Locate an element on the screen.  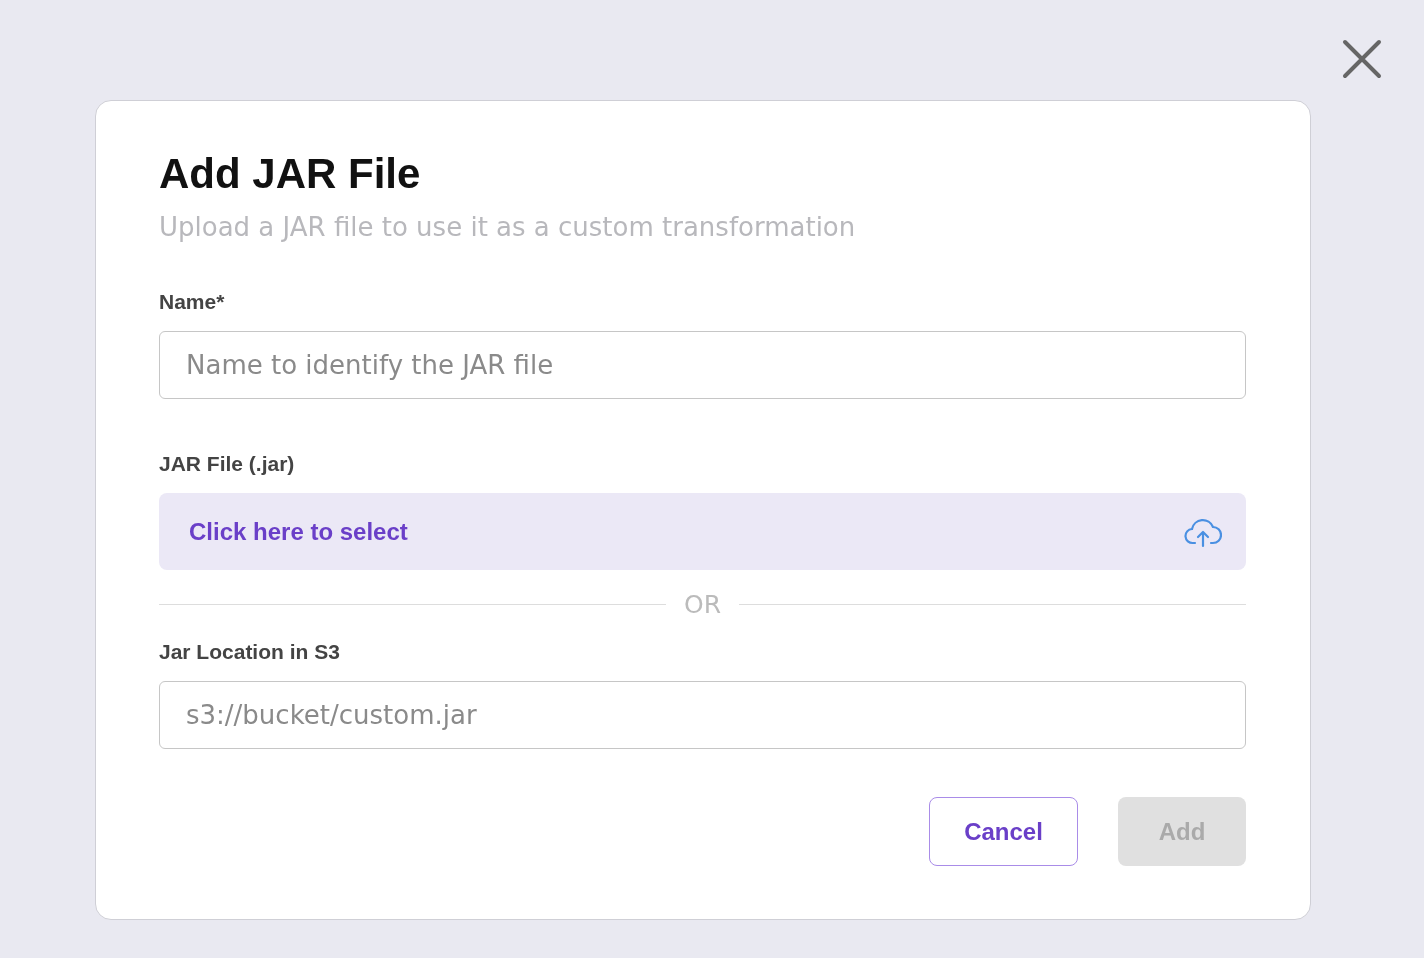
field-label: Name* is located at coordinates (192, 302).